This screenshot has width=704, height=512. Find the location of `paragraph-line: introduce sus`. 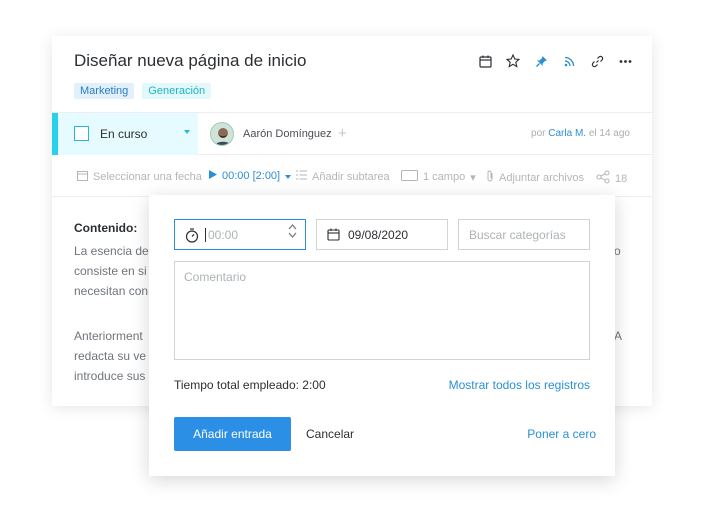

paragraph-line: introduce sus is located at coordinates (110, 376).